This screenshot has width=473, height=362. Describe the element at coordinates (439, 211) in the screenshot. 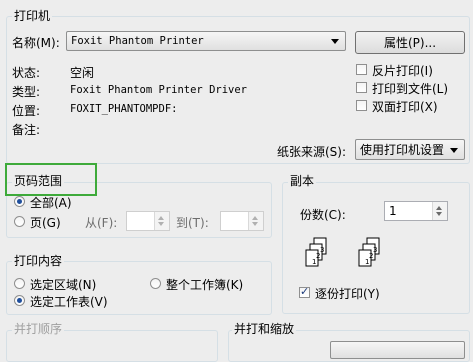

I see `copies-spin-buttons` at that location.